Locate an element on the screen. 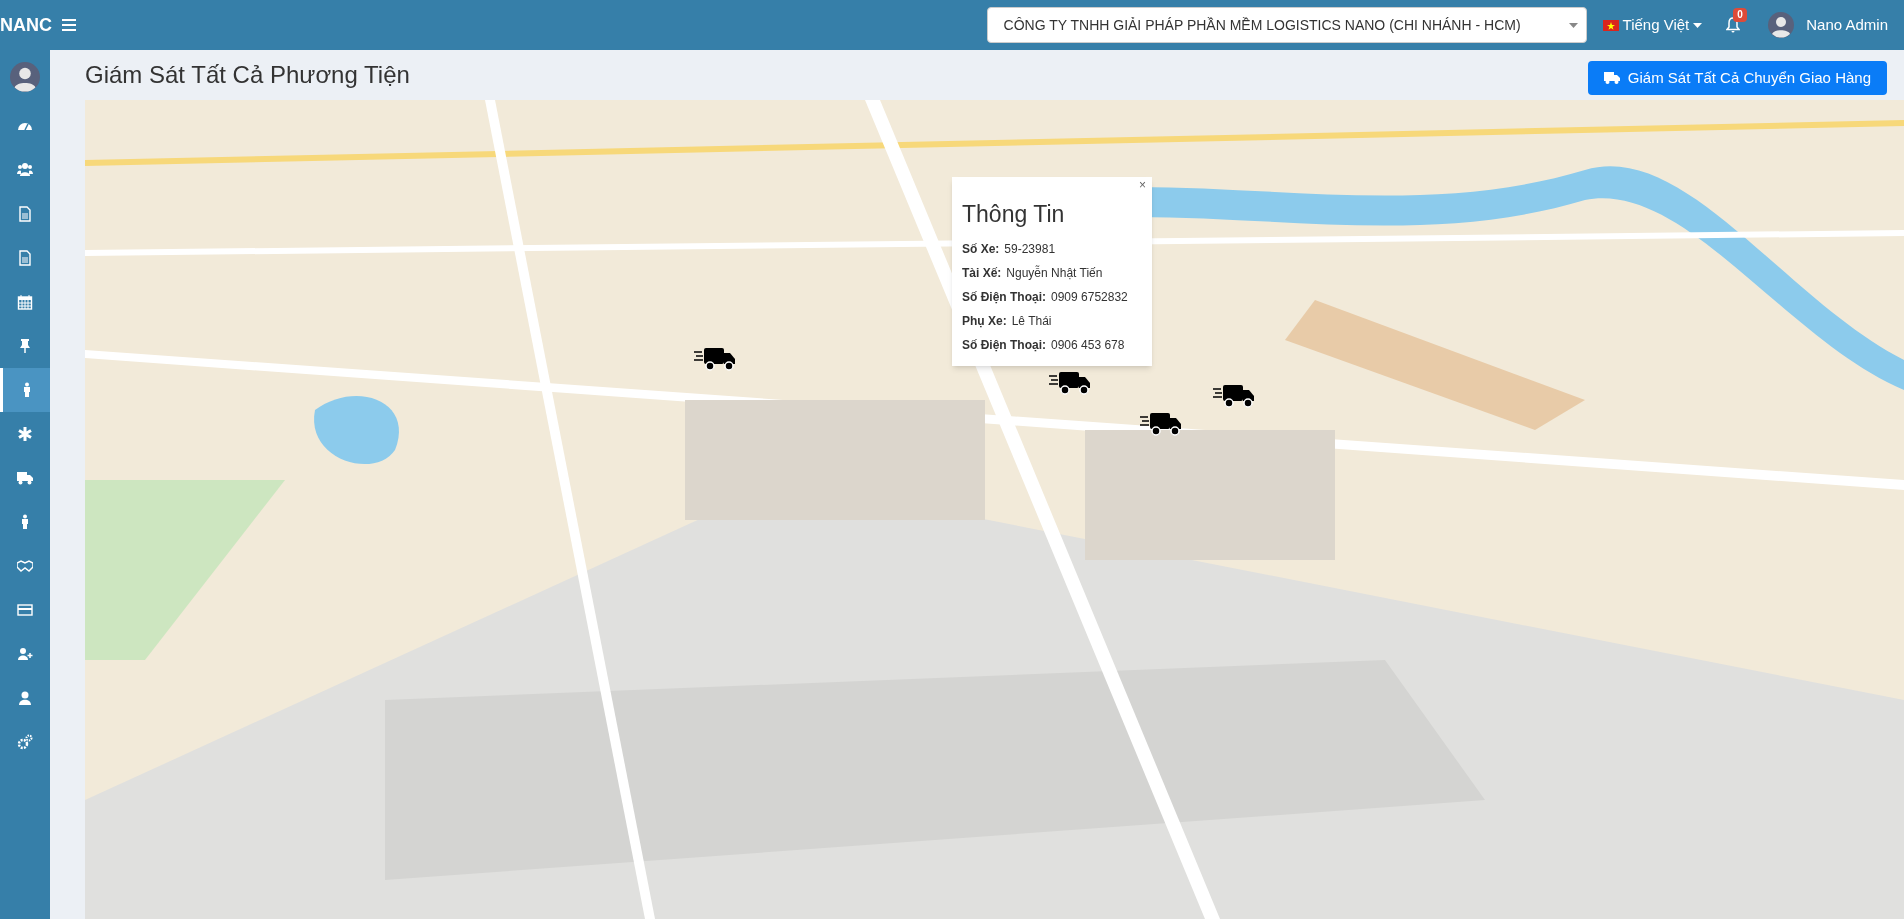 The width and height of the screenshot is (1904, 919). asterisk-icon is located at coordinates (25, 434).